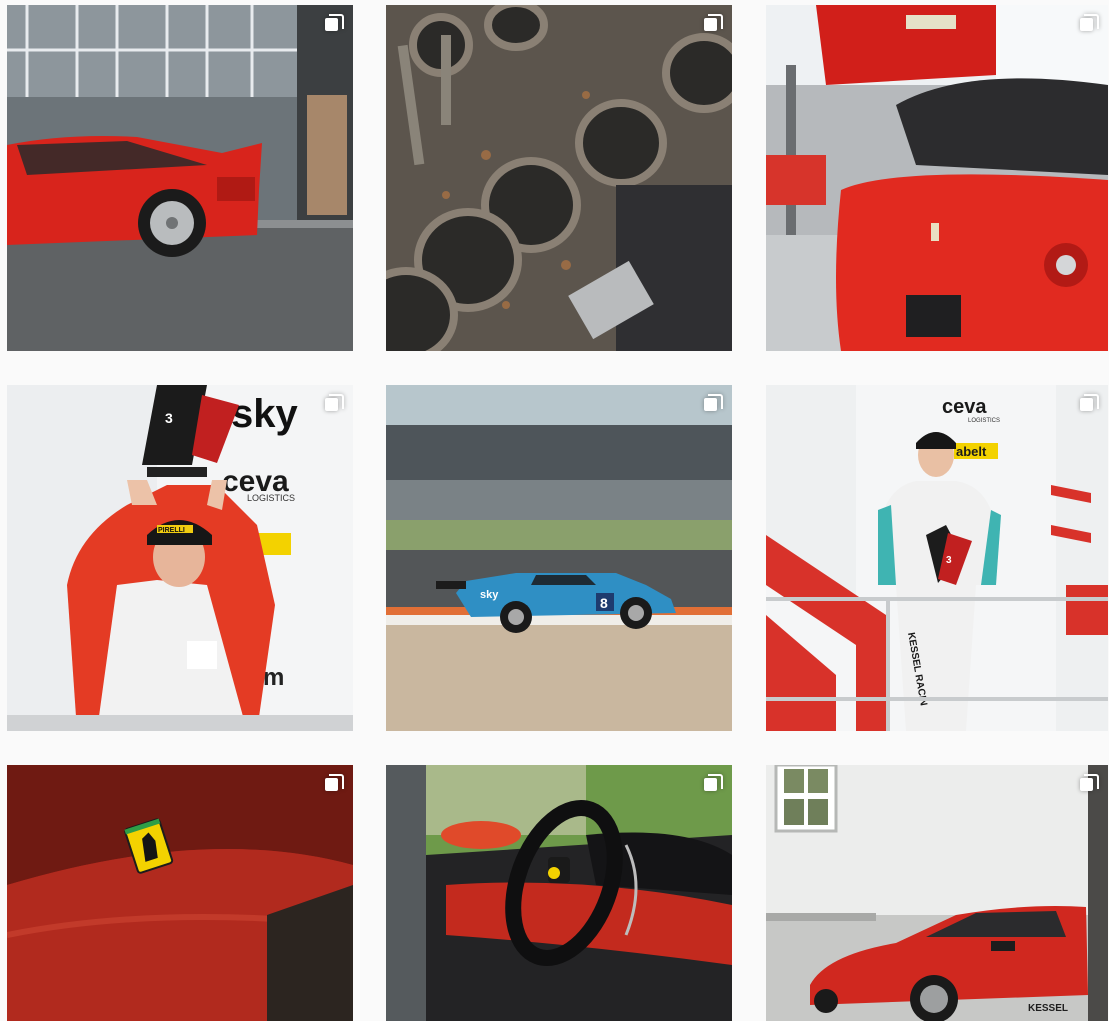 The height and width of the screenshot is (1021, 1109). What do you see at coordinates (964, 407) in the screenshot?
I see `banner-ceva: ceva` at bounding box center [964, 407].